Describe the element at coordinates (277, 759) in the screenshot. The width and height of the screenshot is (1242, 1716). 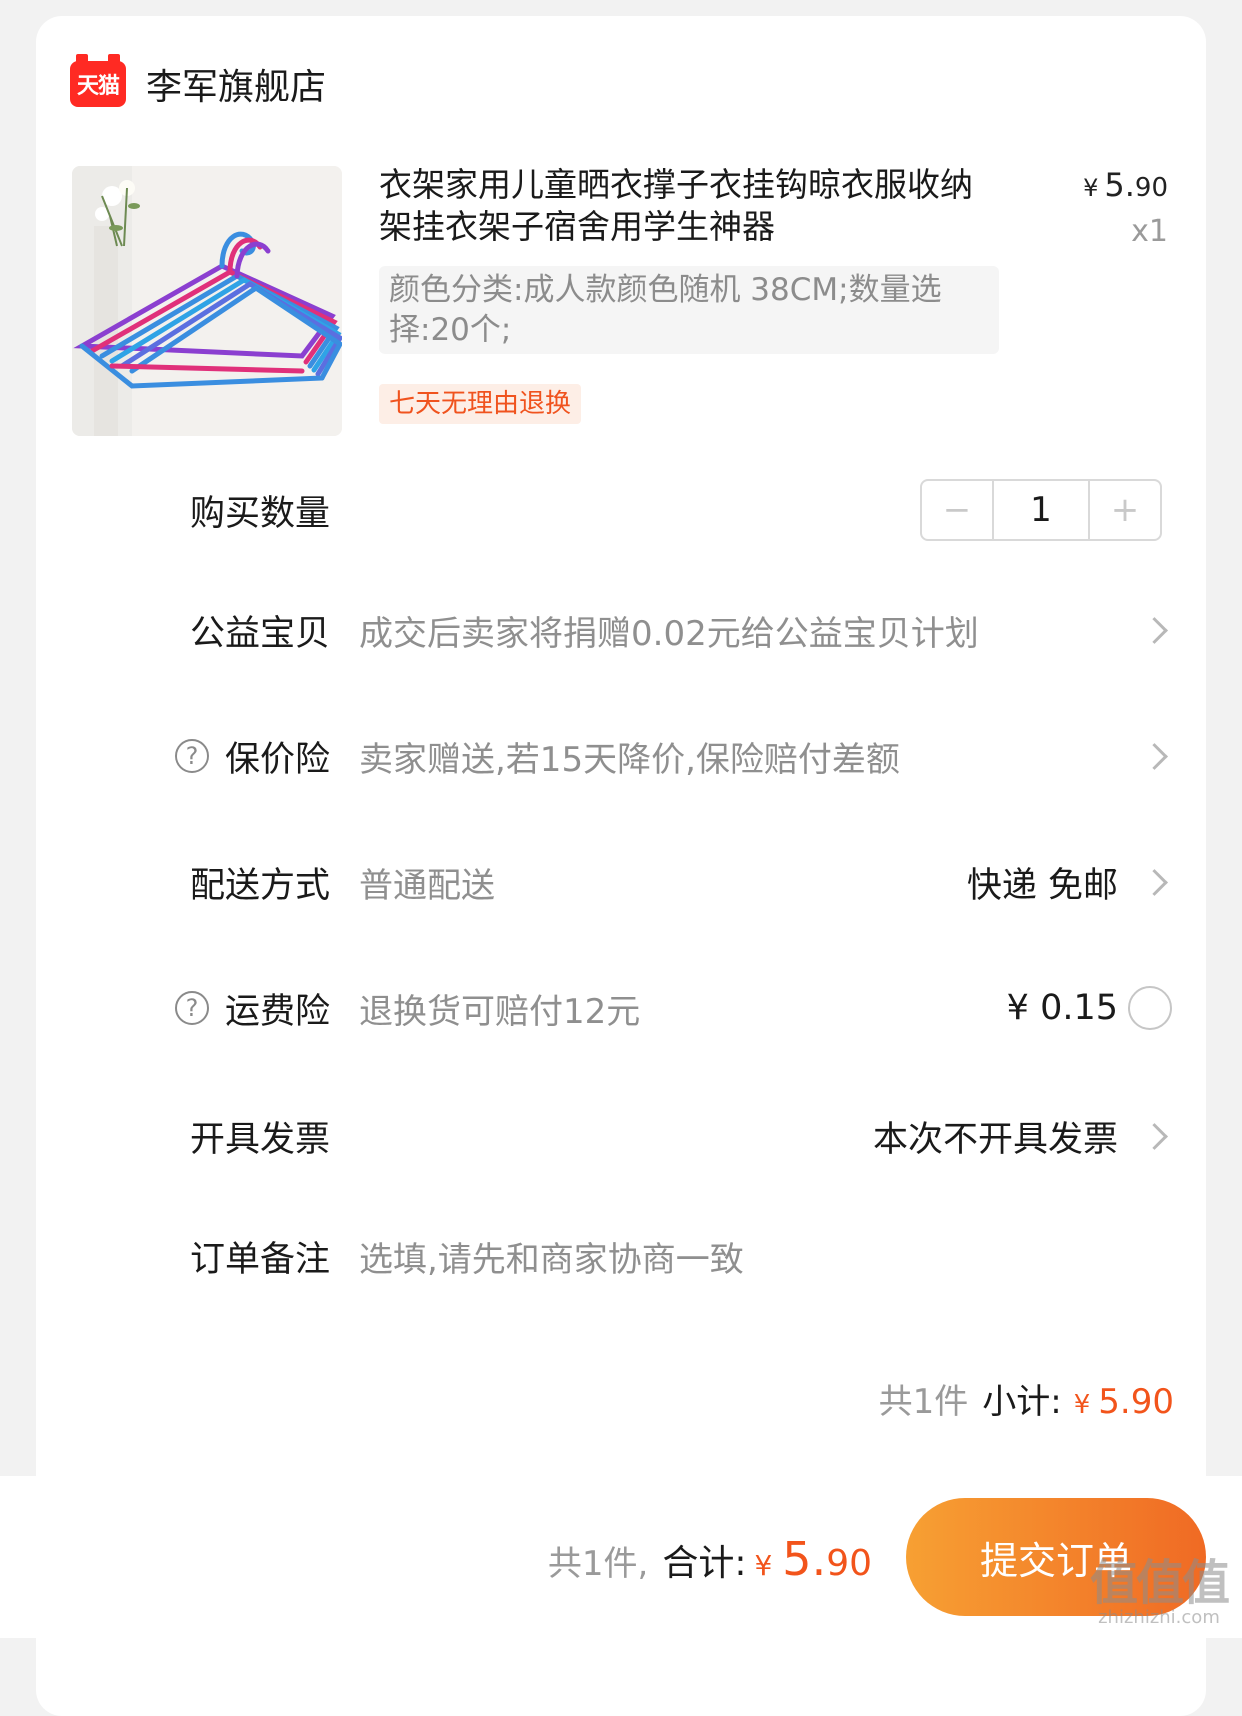
I see `price-protection-label-text: 保价险` at that location.